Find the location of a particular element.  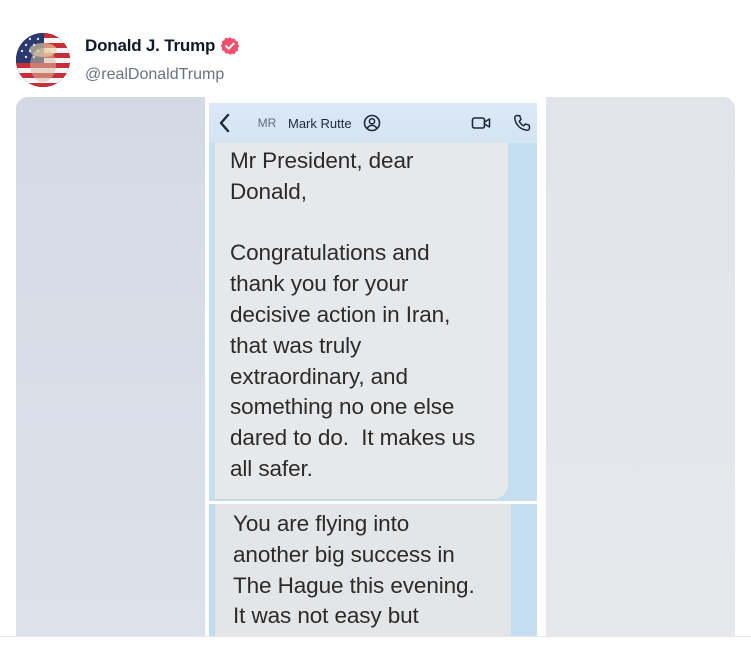

verified-check-icon is located at coordinates (230, 46).